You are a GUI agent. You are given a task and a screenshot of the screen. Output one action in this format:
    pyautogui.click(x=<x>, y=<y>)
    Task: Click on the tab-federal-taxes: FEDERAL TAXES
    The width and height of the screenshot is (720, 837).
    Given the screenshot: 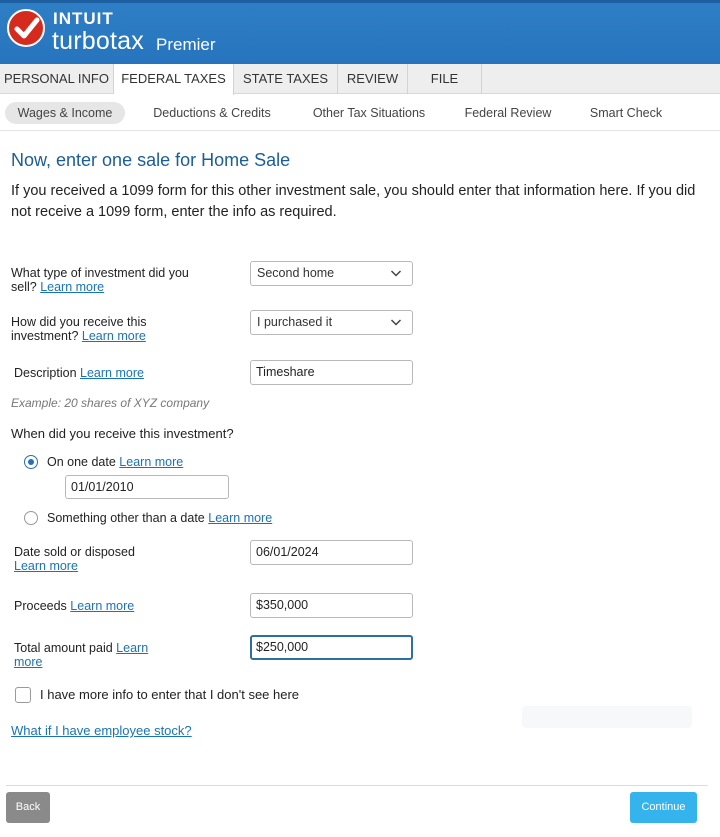 What is the action you would take?
    pyautogui.click(x=174, y=79)
    